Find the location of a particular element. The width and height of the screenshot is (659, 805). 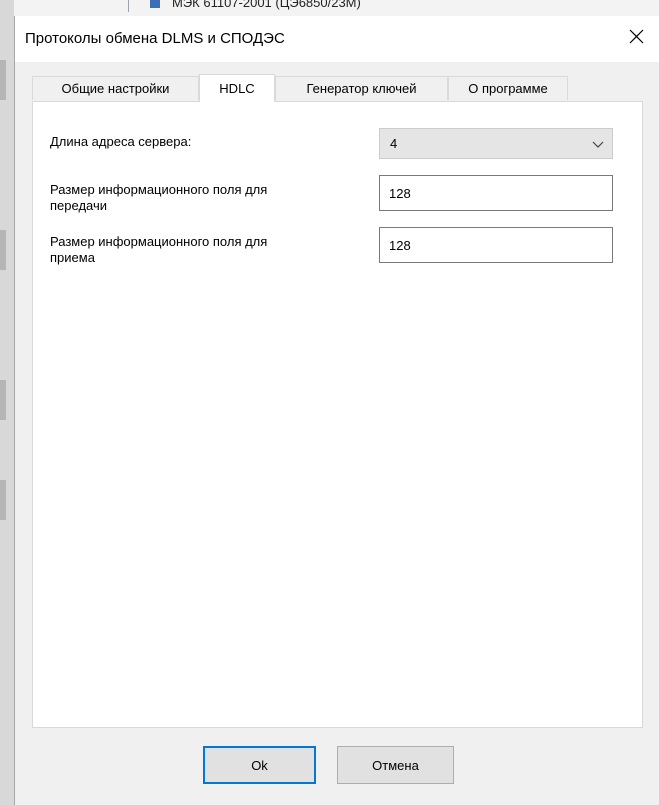

tab-hdlc: HDLC is located at coordinates (237, 88).